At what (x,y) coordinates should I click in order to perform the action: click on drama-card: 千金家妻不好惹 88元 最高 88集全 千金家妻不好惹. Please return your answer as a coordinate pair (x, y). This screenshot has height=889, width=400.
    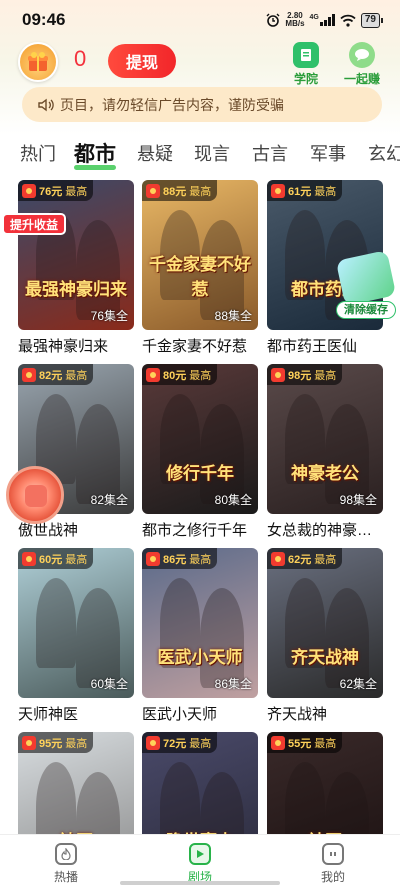
    Looking at the image, I should click on (200, 270).